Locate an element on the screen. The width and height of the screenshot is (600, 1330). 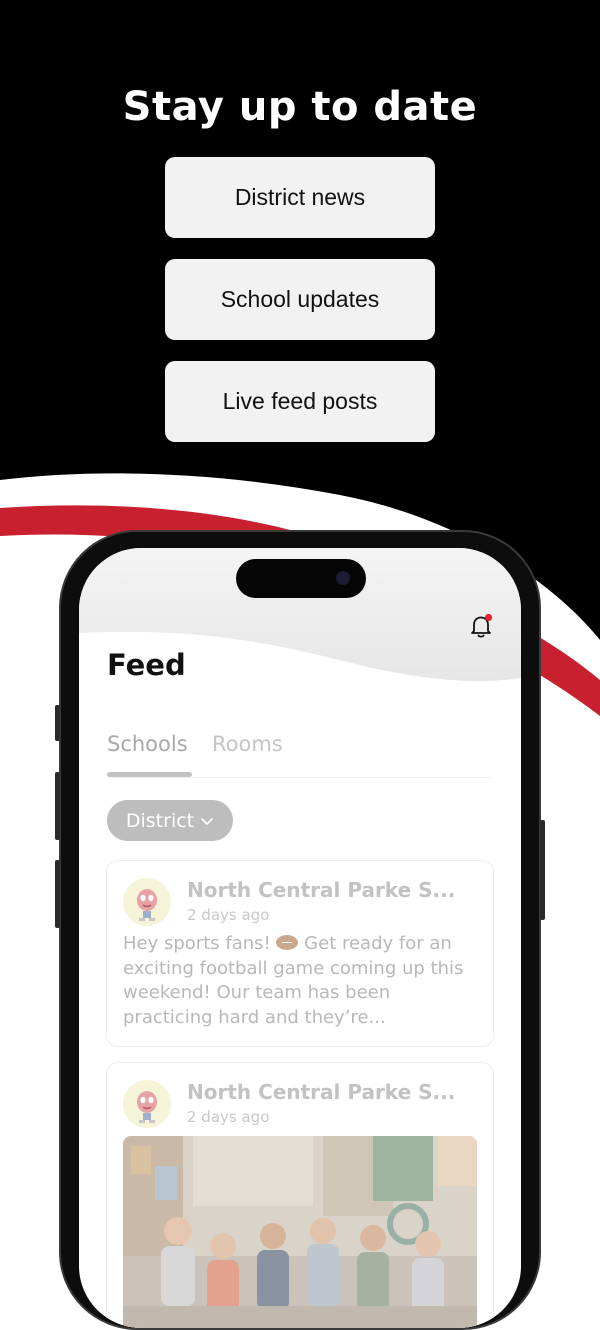
feature-card-school-updates: School updates is located at coordinates (300, 299).